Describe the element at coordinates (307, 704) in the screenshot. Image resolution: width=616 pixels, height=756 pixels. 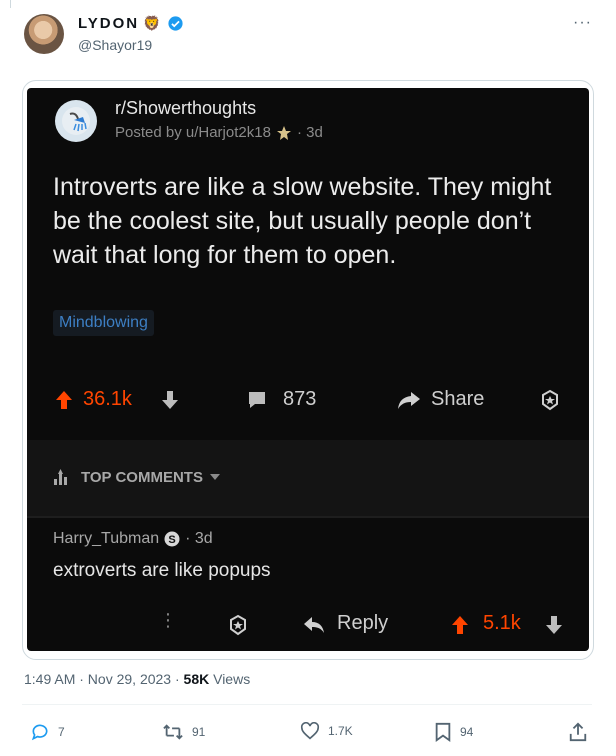
I see `meta-divider` at that location.